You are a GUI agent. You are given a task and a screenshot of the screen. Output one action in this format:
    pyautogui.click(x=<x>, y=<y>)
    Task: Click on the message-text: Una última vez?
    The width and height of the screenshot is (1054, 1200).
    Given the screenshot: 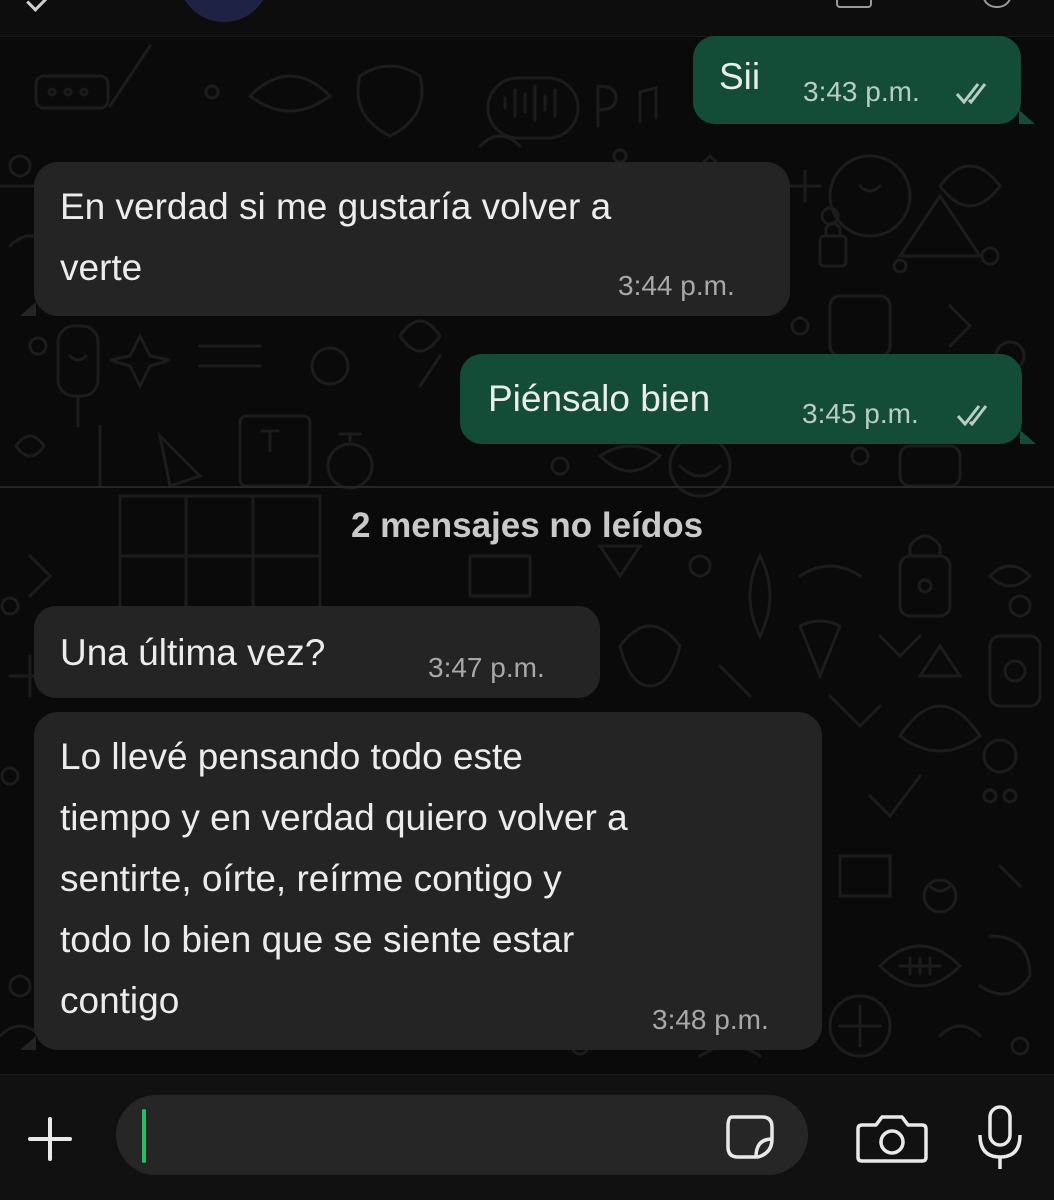 What is the action you would take?
    pyautogui.click(x=193, y=652)
    